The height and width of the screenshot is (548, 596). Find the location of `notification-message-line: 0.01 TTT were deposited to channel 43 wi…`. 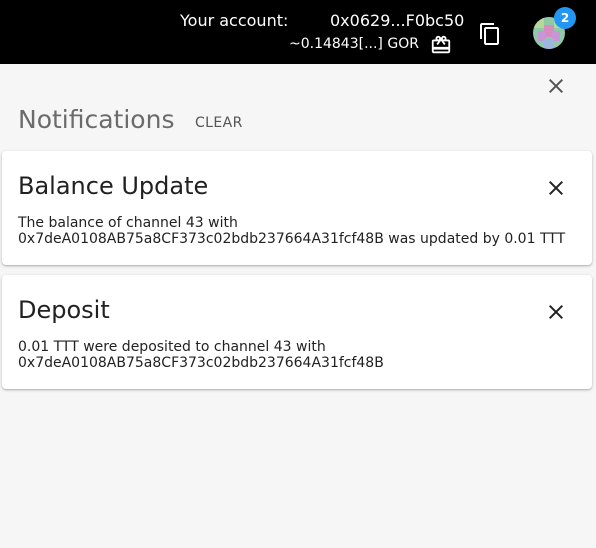

notification-message-line: 0.01 TTT were deposited to channel 43 wi… is located at coordinates (172, 347).